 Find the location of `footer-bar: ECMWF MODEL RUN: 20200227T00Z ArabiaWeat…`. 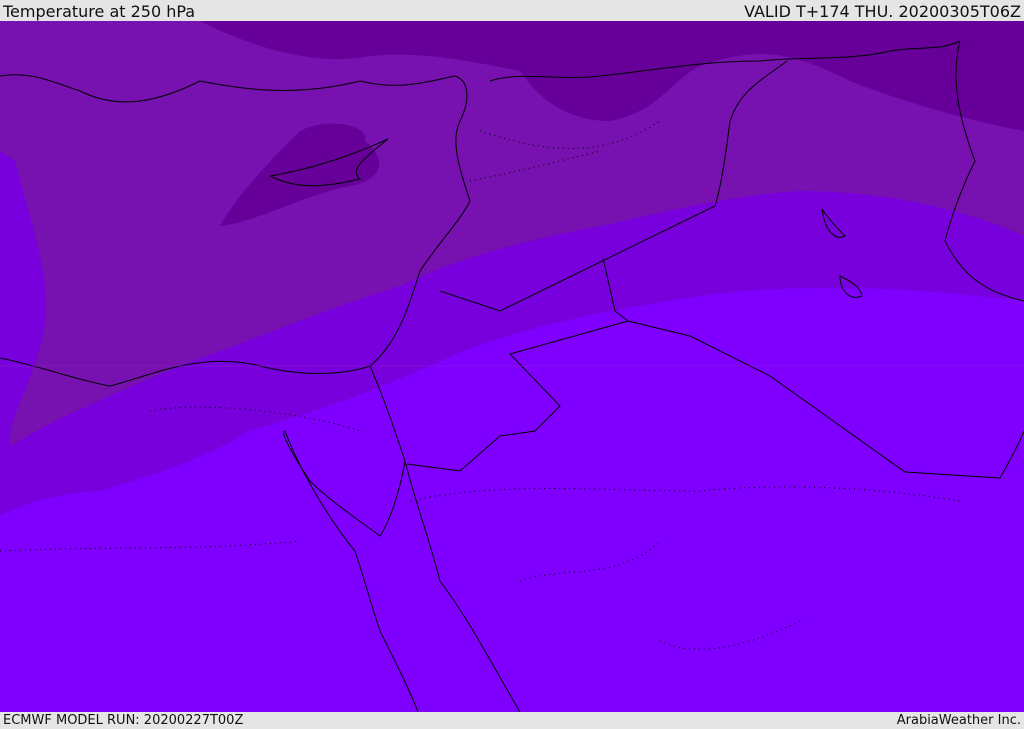

footer-bar: ECMWF MODEL RUN: 20200227T00Z ArabiaWeat… is located at coordinates (512, 720).